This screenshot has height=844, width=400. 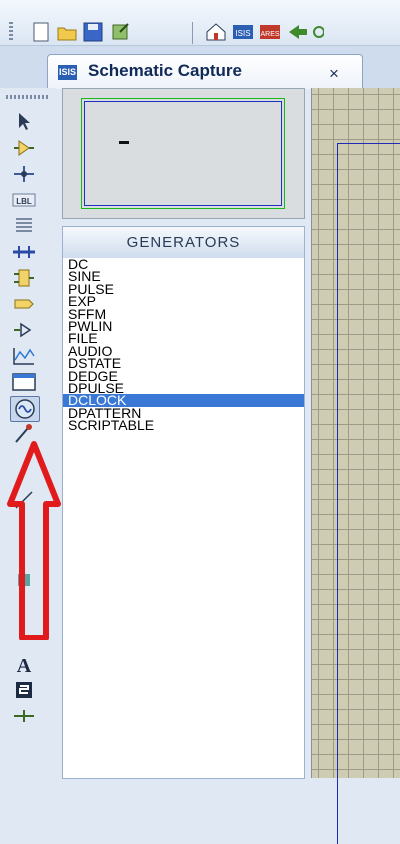 I want to click on text-a-icon: A, so click(x=24, y=664).